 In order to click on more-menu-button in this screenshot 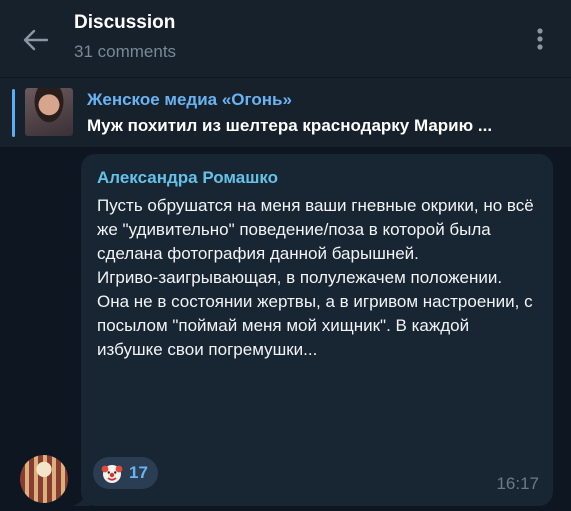, I will do `click(540, 39)`.